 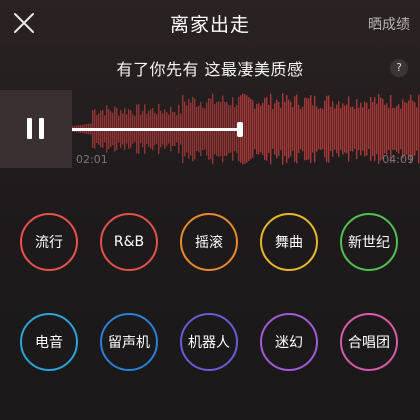 What do you see at coordinates (209, 242) in the screenshot?
I see `genre-chip-rock: 摇滚` at bounding box center [209, 242].